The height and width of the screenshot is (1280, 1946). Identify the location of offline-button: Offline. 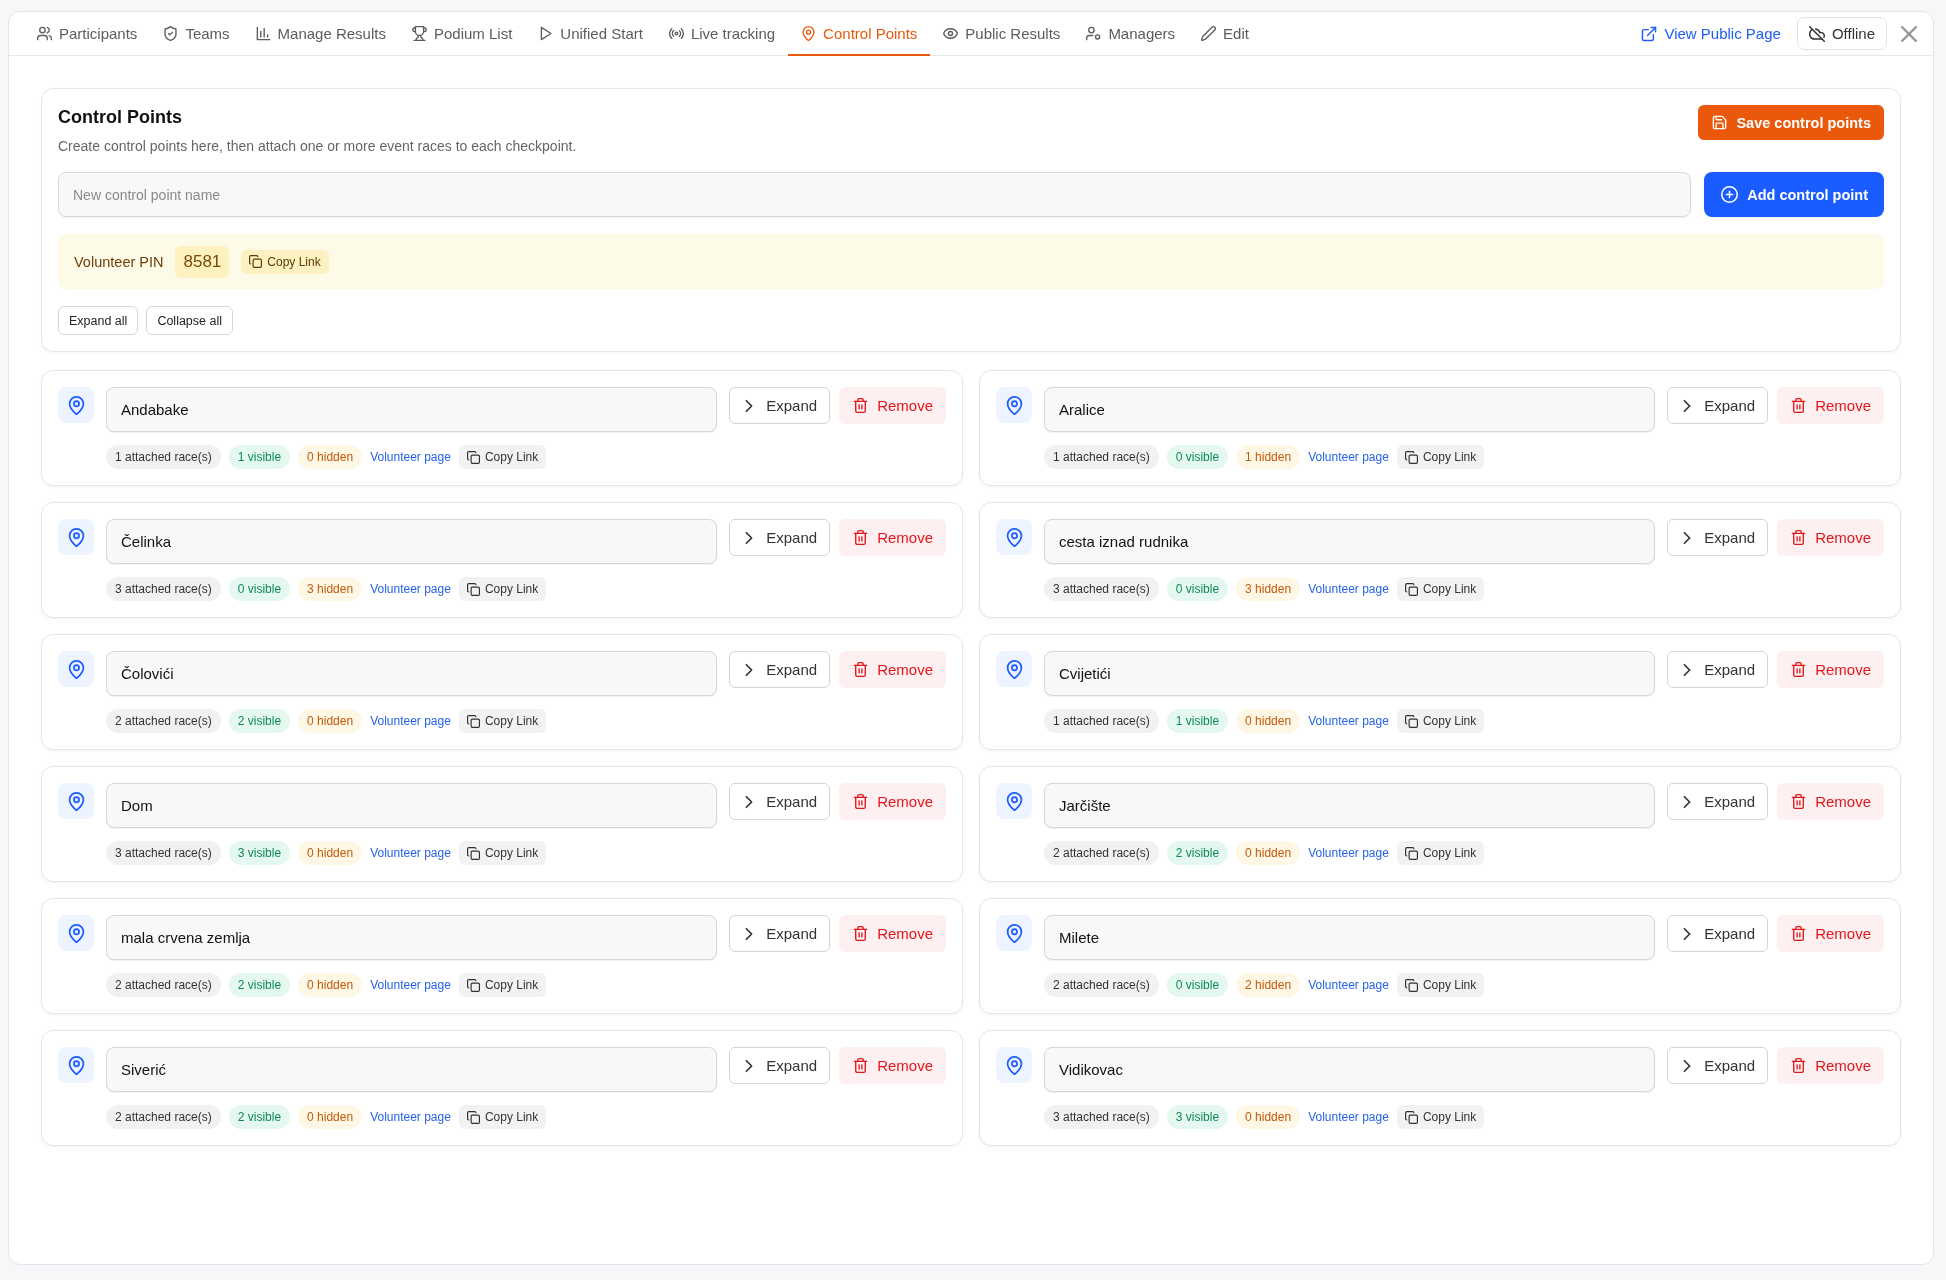
(1841, 33).